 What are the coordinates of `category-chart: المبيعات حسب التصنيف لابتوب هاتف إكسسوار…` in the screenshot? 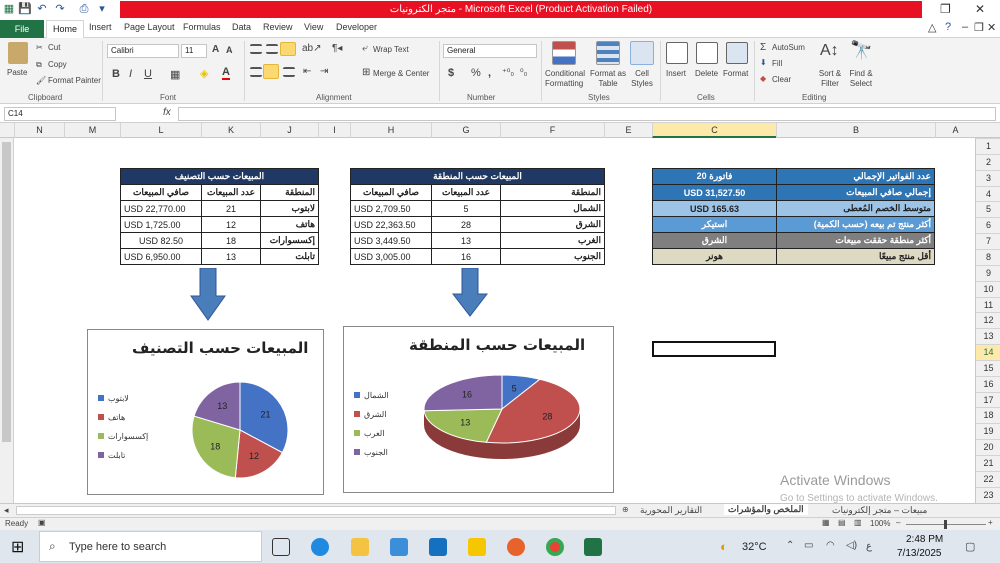 It's located at (205, 412).